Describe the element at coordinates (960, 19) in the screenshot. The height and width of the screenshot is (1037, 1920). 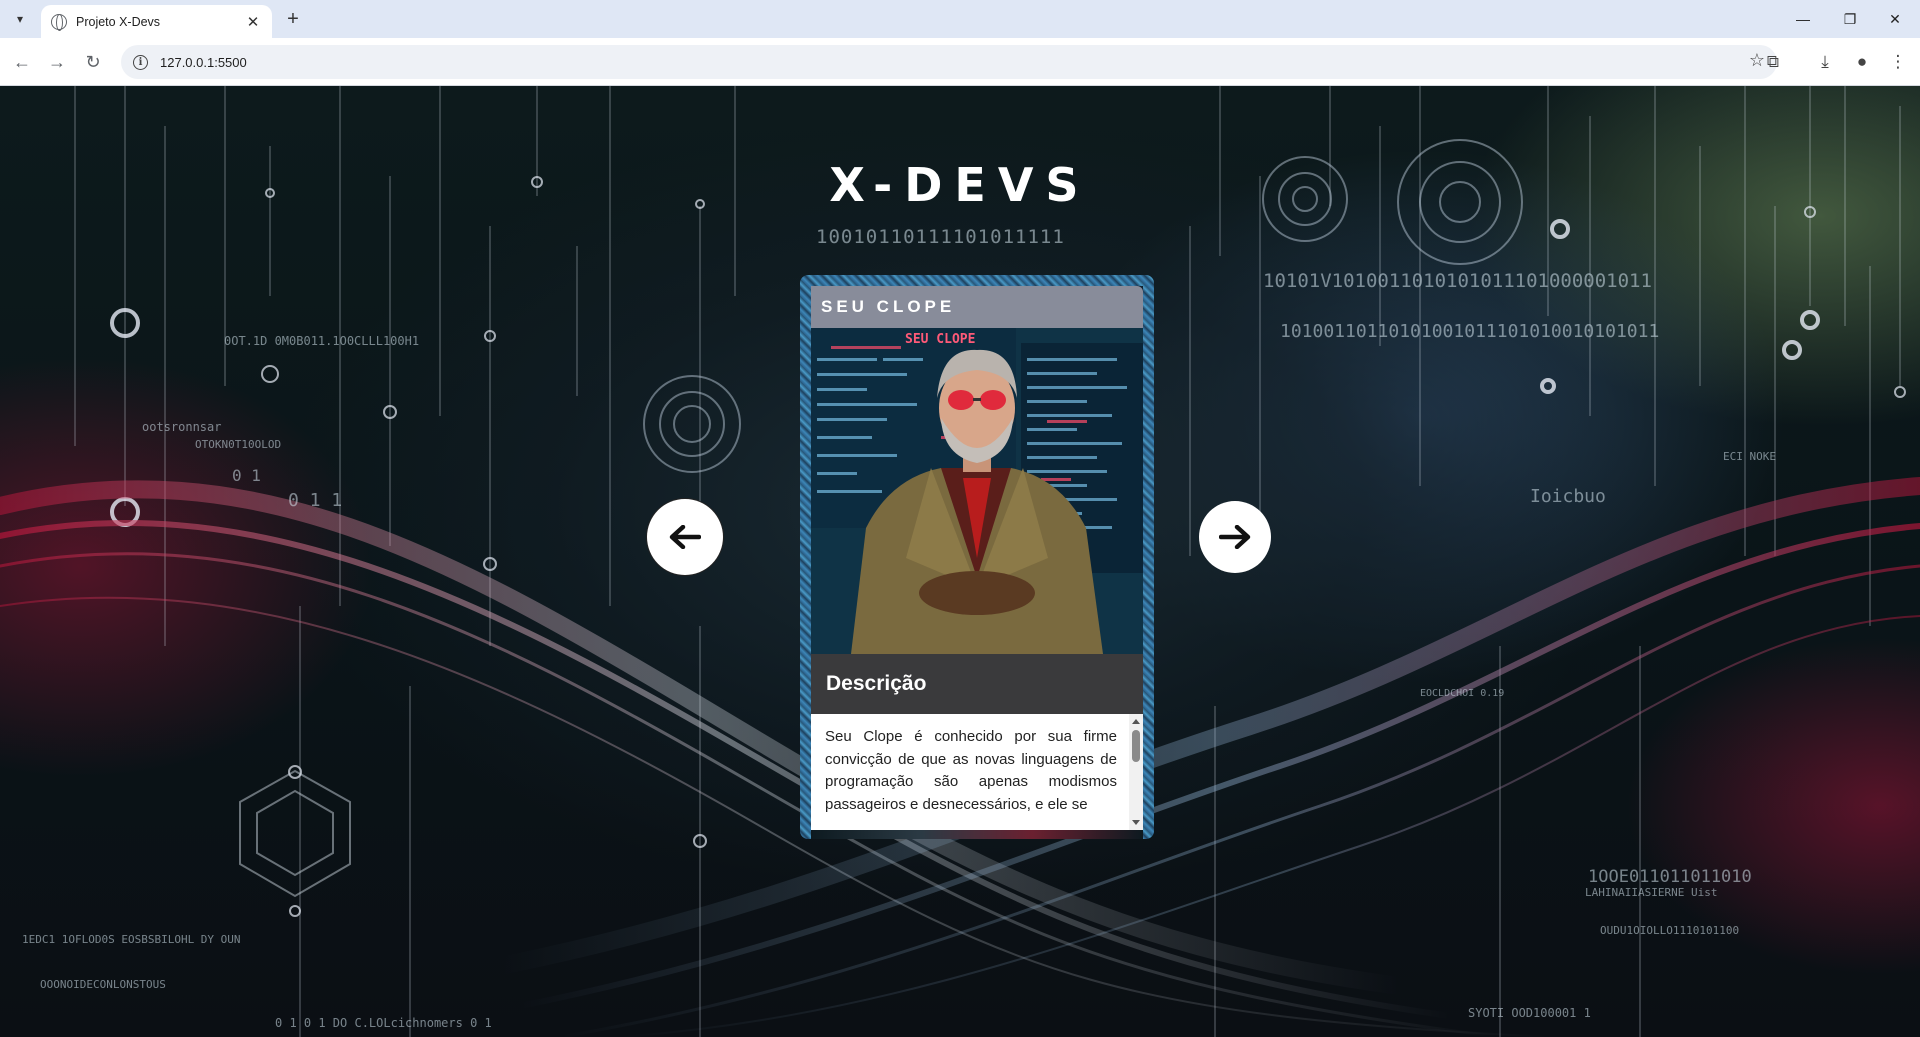
I see `browser-tab-bar: ▾ Projeto X-Devs ✕ + — ❐ ✕` at that location.